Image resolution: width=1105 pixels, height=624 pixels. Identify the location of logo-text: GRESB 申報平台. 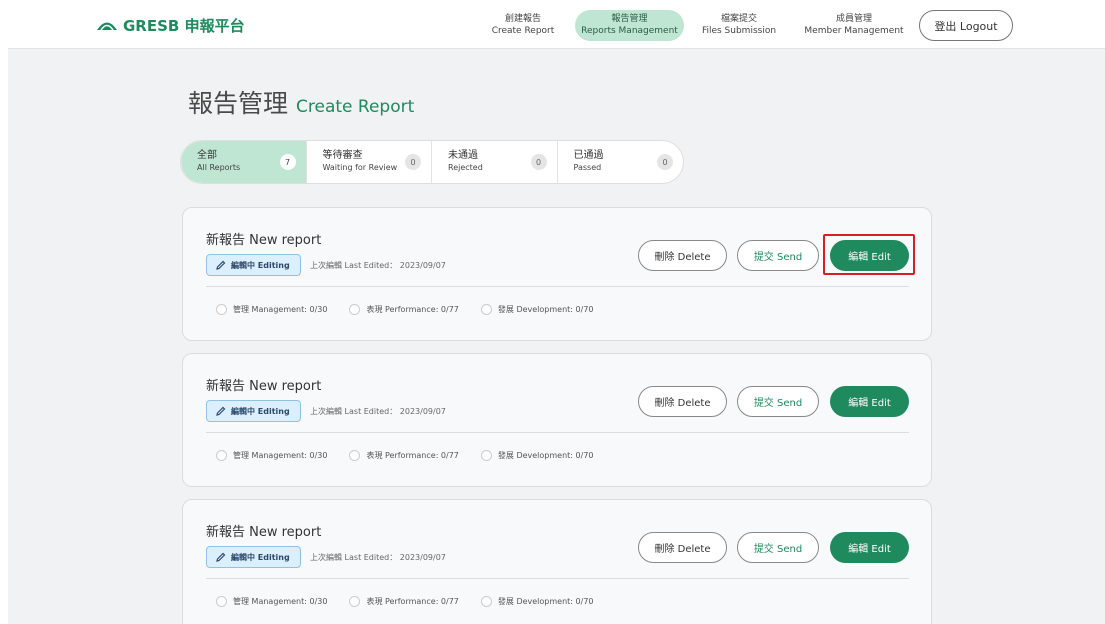
(184, 25).